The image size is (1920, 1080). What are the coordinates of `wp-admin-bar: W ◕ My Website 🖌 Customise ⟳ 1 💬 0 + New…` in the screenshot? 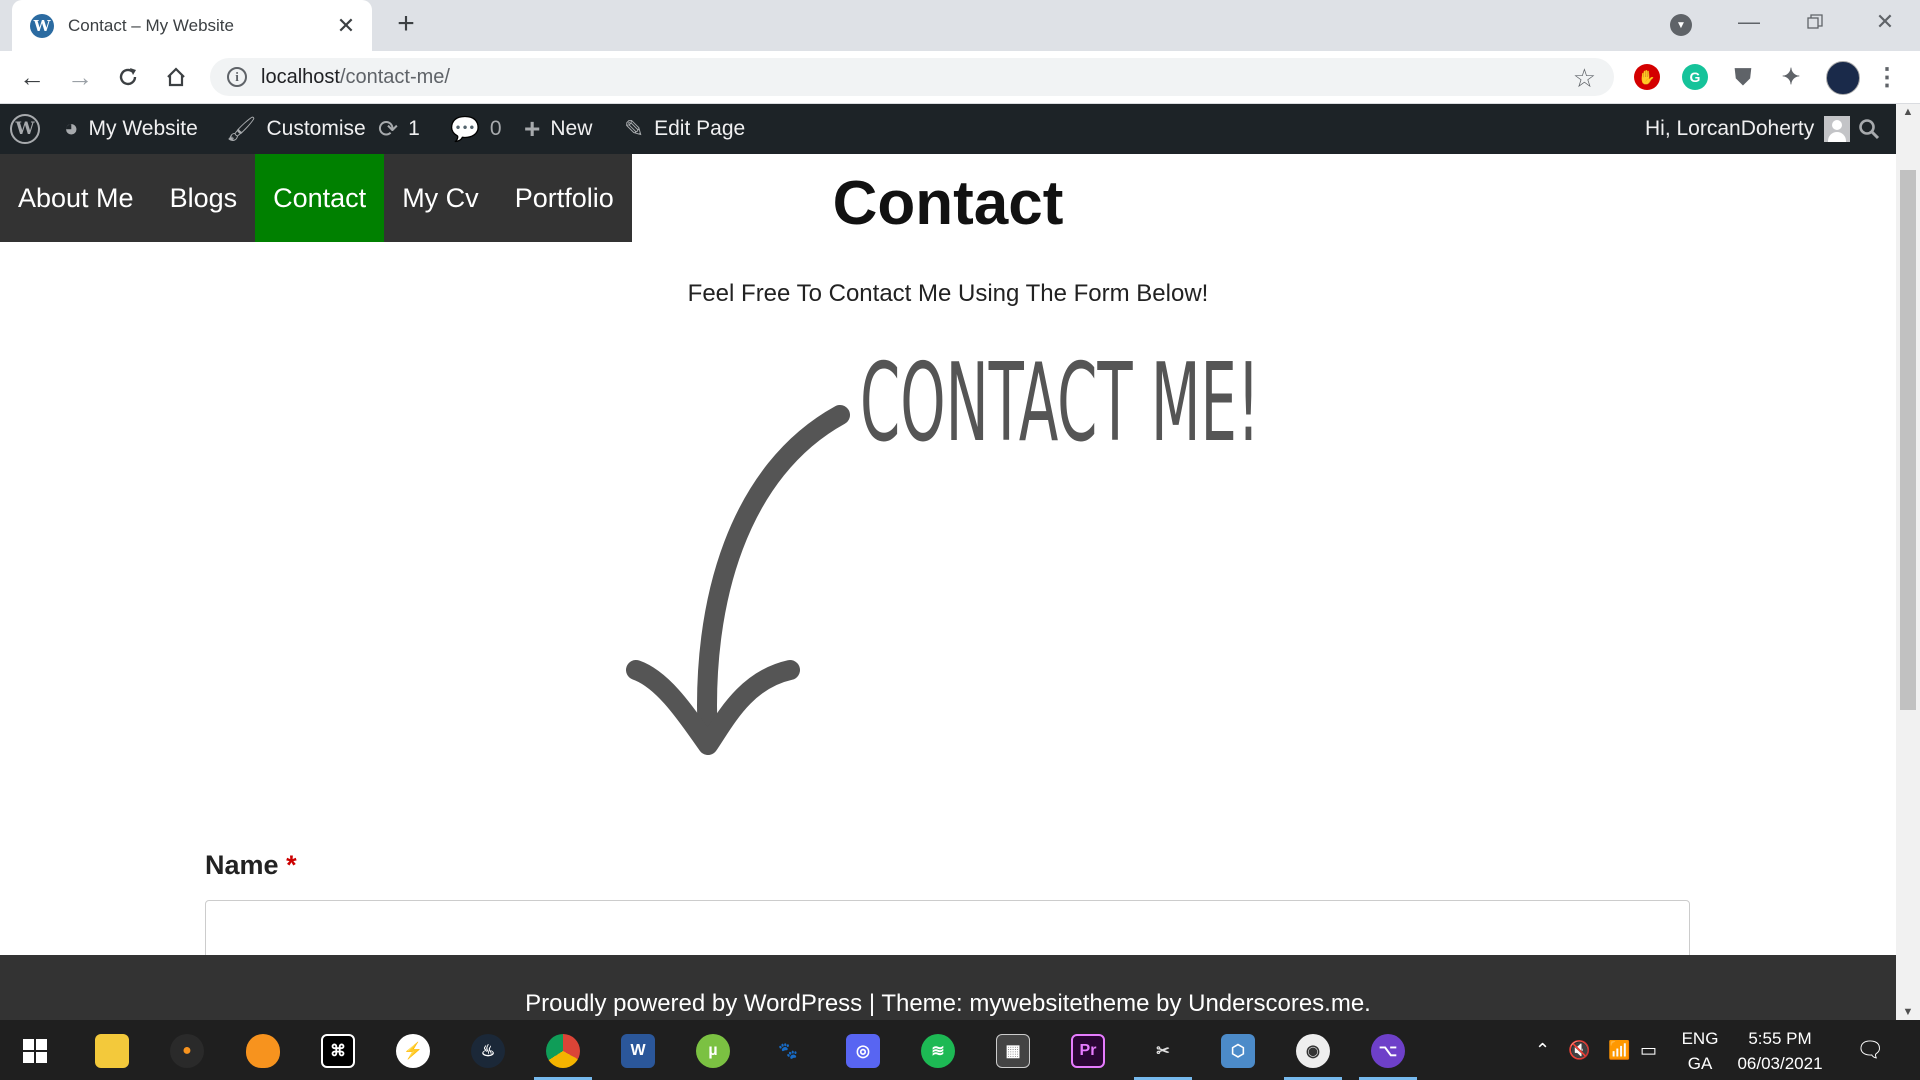 It's located at (948, 129).